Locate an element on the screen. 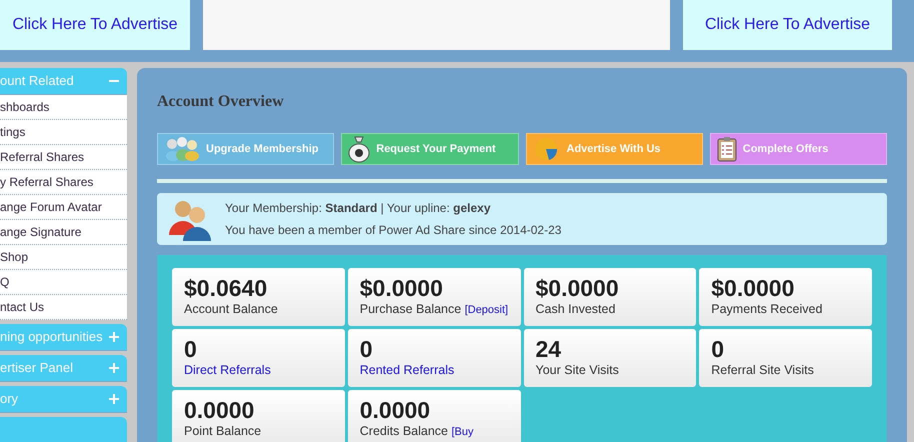  sidebar-item: tings is located at coordinates (63, 132).